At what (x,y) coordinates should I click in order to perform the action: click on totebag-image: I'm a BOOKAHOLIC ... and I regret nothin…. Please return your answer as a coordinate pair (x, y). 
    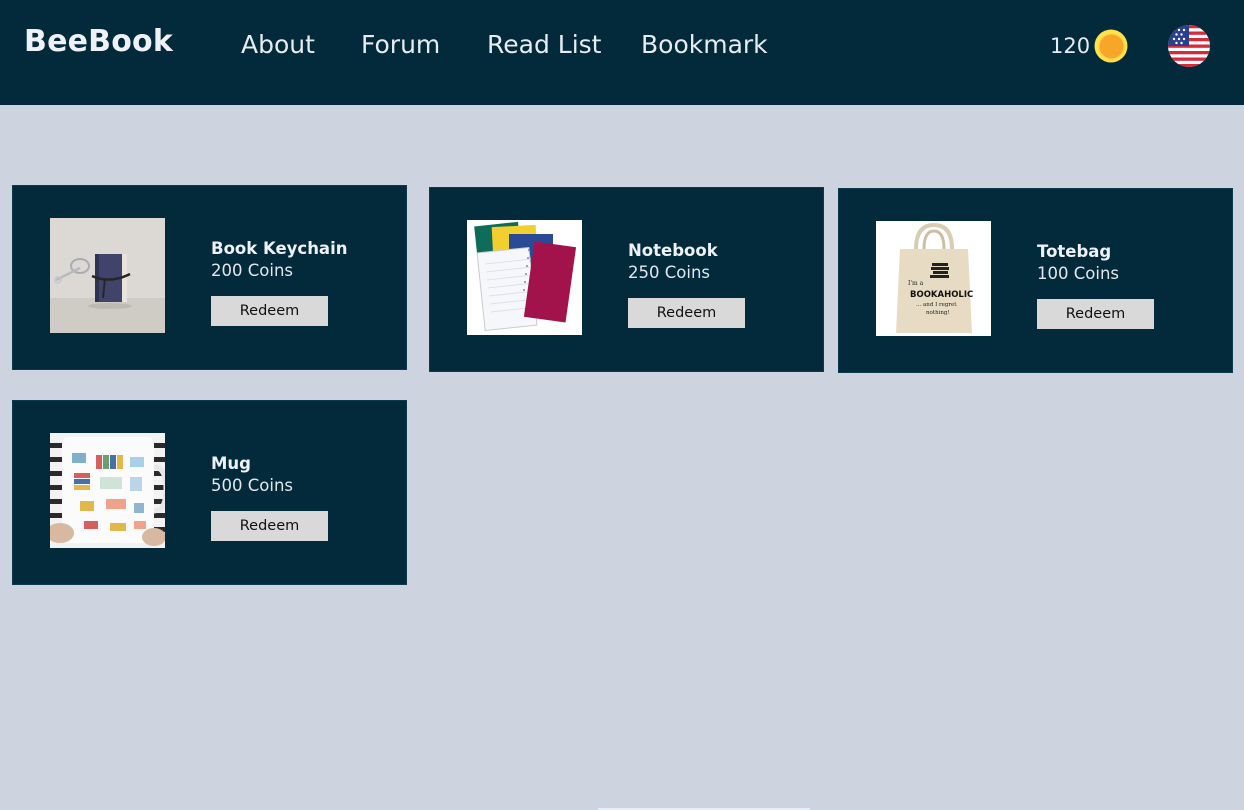
    Looking at the image, I should click on (933, 278).